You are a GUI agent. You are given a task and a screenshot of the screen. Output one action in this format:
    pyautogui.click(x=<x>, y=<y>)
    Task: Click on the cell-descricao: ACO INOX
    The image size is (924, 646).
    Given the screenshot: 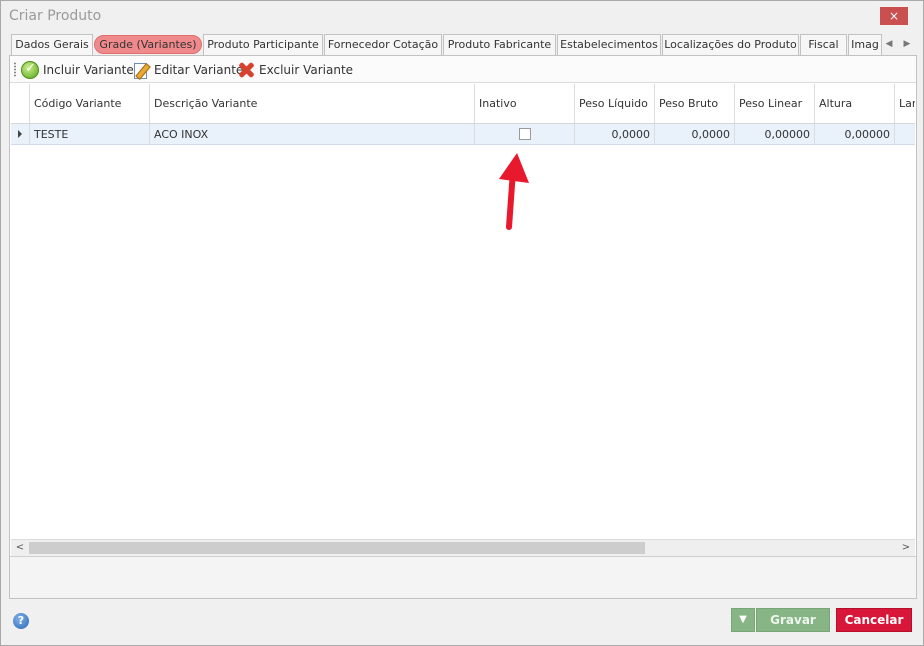 What is the action you would take?
    pyautogui.click(x=312, y=134)
    